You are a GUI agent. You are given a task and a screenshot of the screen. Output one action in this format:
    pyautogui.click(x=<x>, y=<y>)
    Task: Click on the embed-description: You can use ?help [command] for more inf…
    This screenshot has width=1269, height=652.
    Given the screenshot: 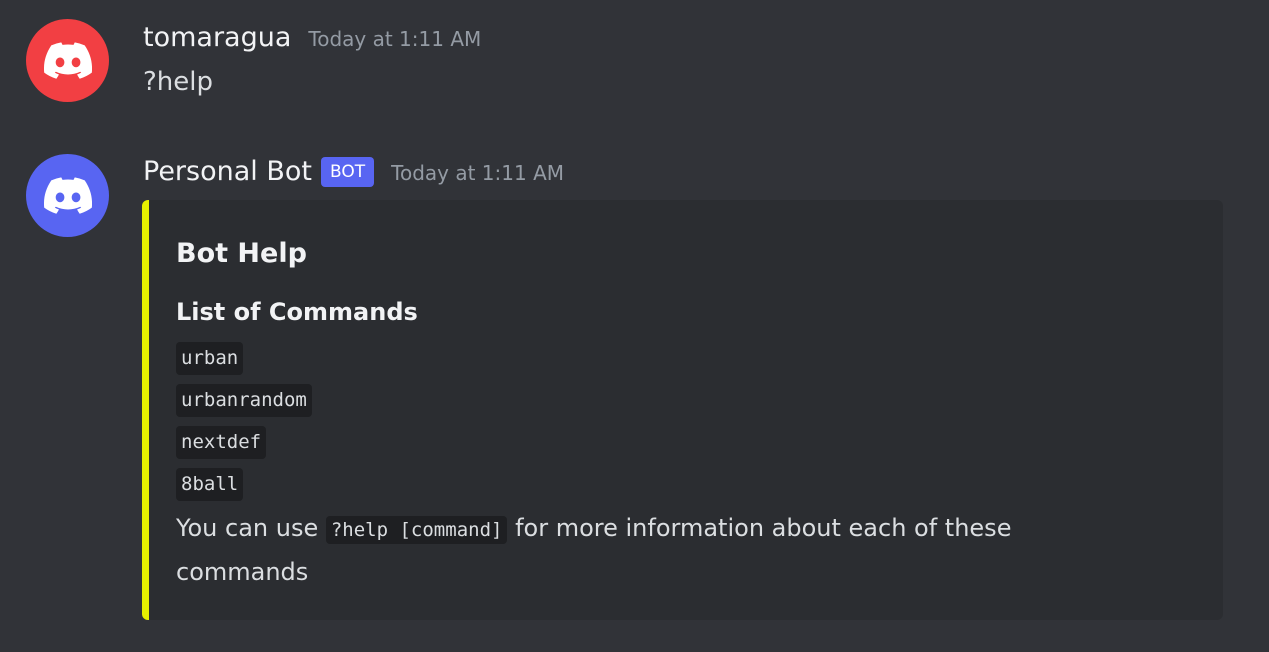 What is the action you would take?
    pyautogui.click(x=626, y=550)
    